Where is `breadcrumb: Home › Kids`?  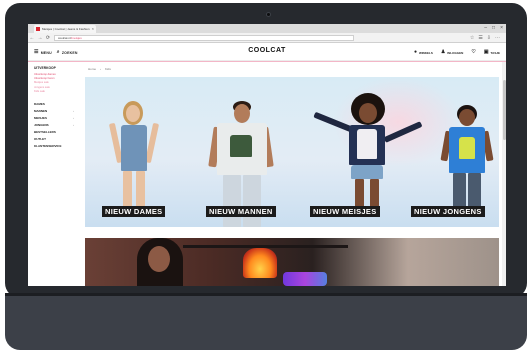
breadcrumb: Home › Kids is located at coordinates (99, 69).